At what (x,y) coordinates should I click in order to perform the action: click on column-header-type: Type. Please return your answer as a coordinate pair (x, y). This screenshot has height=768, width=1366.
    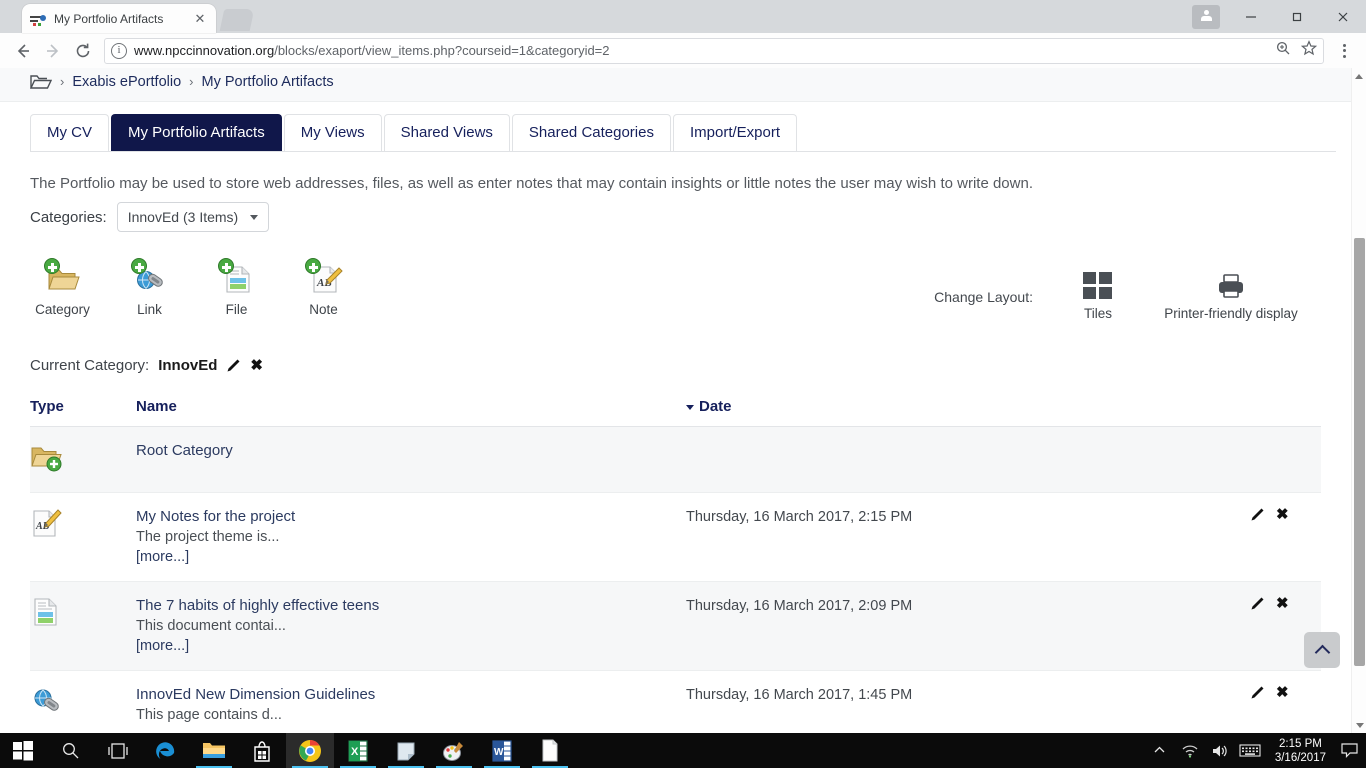
    Looking at the image, I should click on (83, 412).